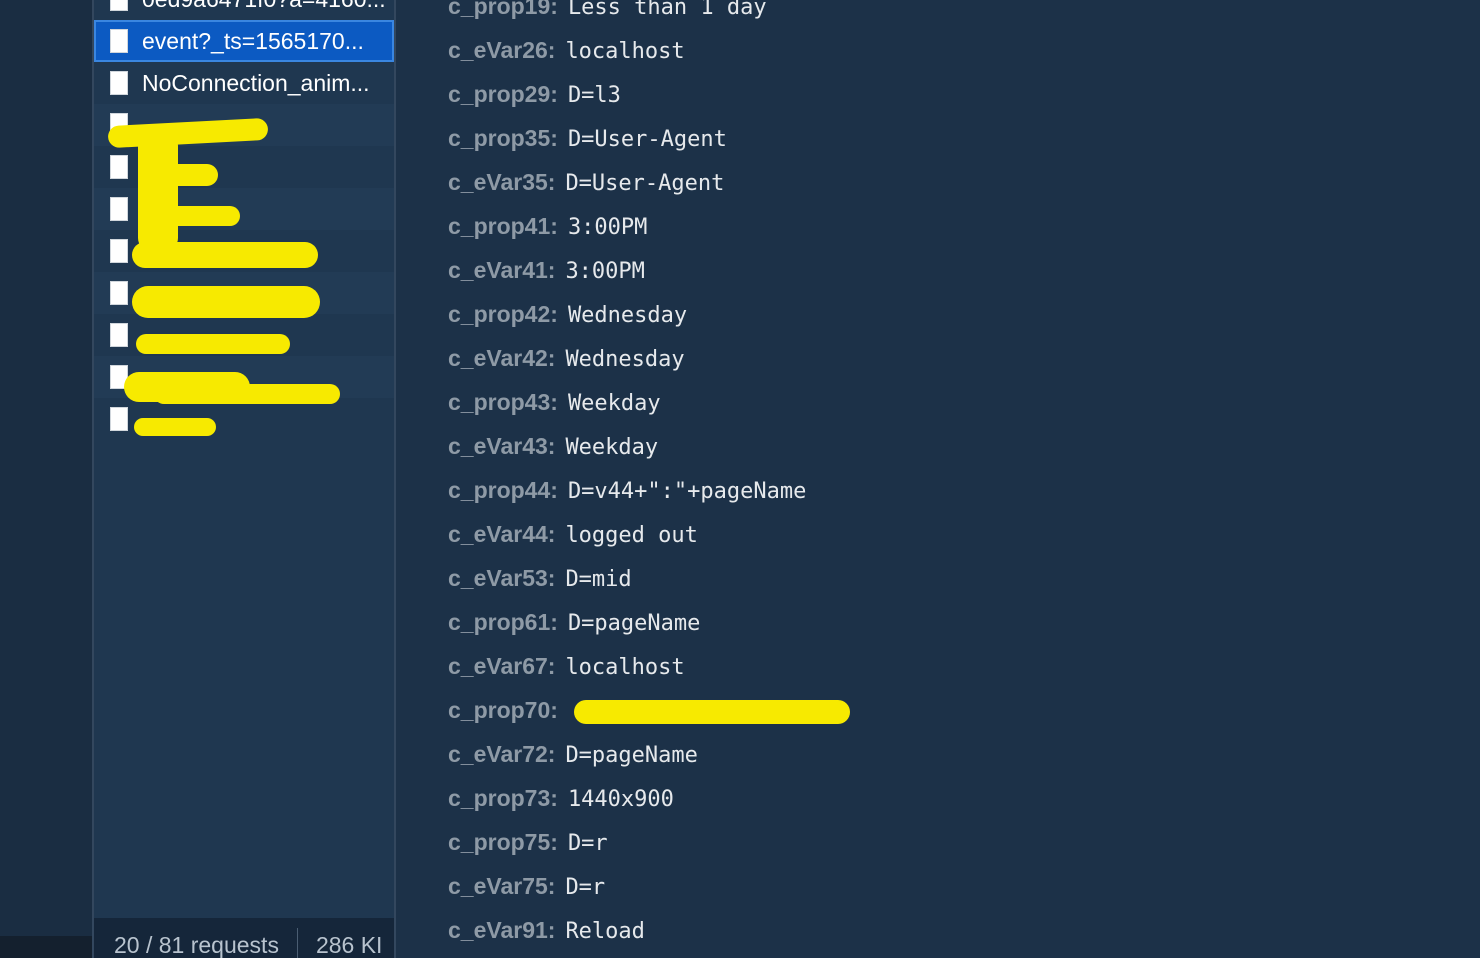 This screenshot has width=1480, height=958. I want to click on param-key: c_eVar43:, so click(502, 446).